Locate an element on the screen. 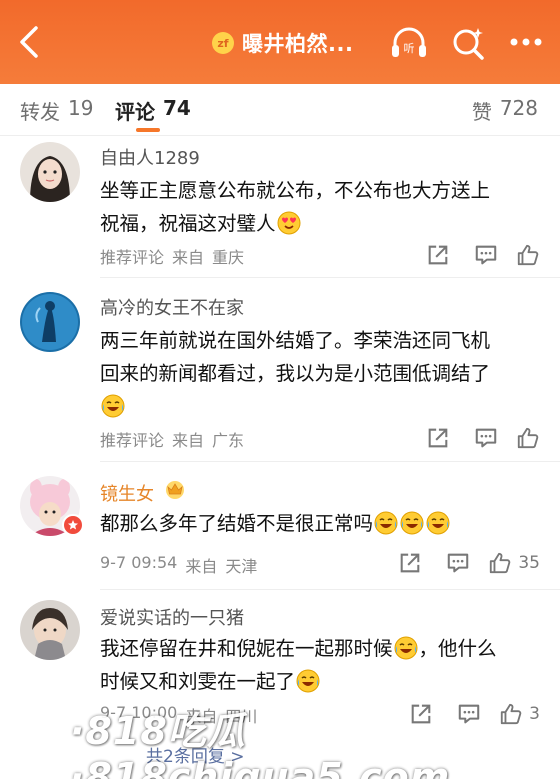 The height and width of the screenshot is (779, 560). username: 镜生女 is located at coordinates (127, 493).